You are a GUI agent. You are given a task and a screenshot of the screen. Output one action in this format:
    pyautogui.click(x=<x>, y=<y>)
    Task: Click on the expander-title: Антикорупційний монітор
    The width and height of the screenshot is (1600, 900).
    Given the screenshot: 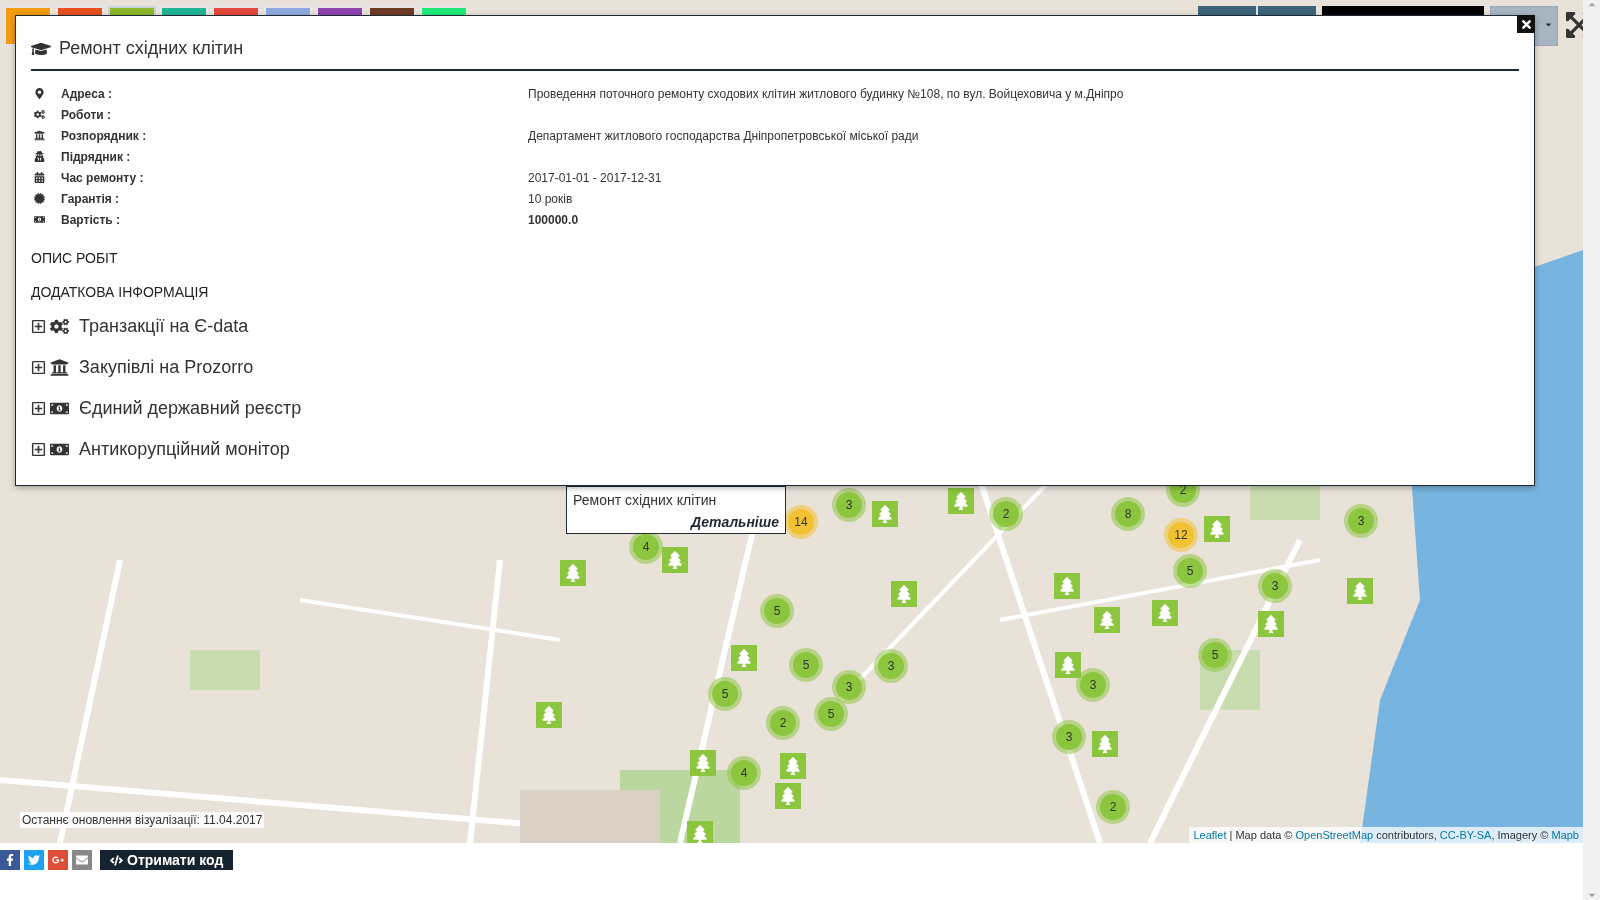 What is the action you would take?
    pyautogui.click(x=184, y=449)
    